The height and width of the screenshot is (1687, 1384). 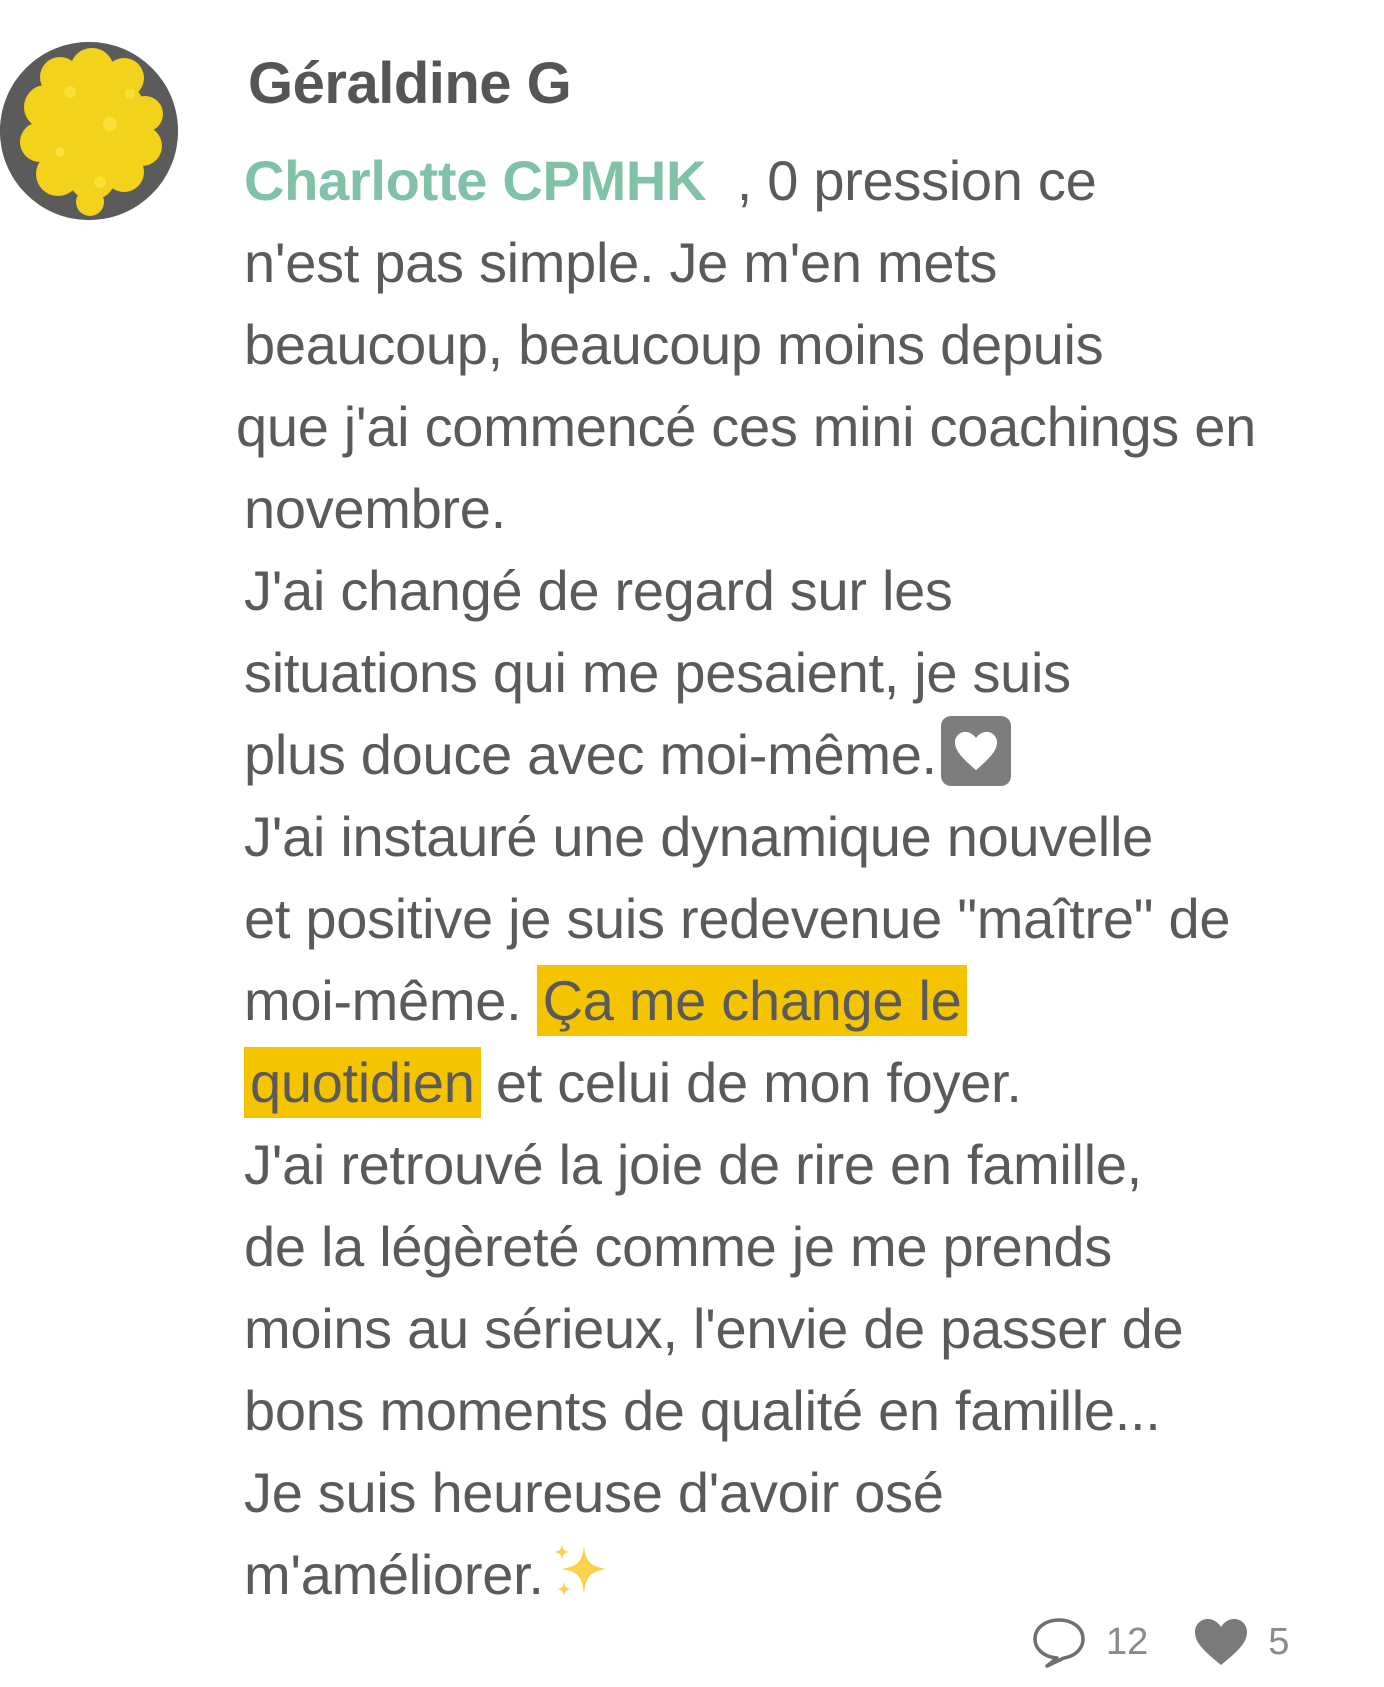 What do you see at coordinates (752, 1000) in the screenshot?
I see `highlighted-text: Ça me change le` at bounding box center [752, 1000].